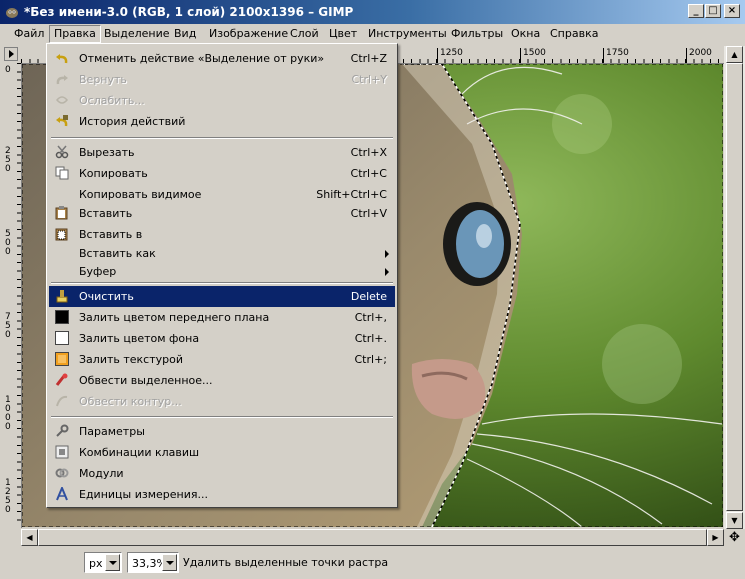  I want to click on fill-bg-icon, so click(62, 338).